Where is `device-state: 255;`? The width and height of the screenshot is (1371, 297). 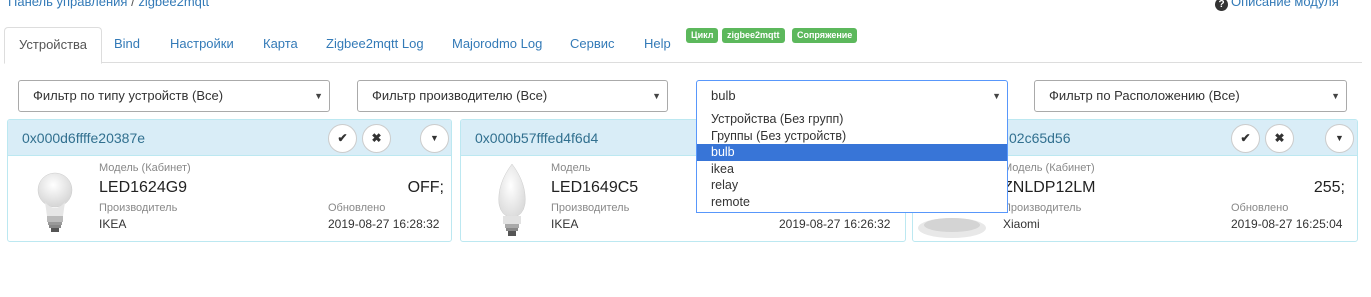 device-state: 255; is located at coordinates (1329, 187).